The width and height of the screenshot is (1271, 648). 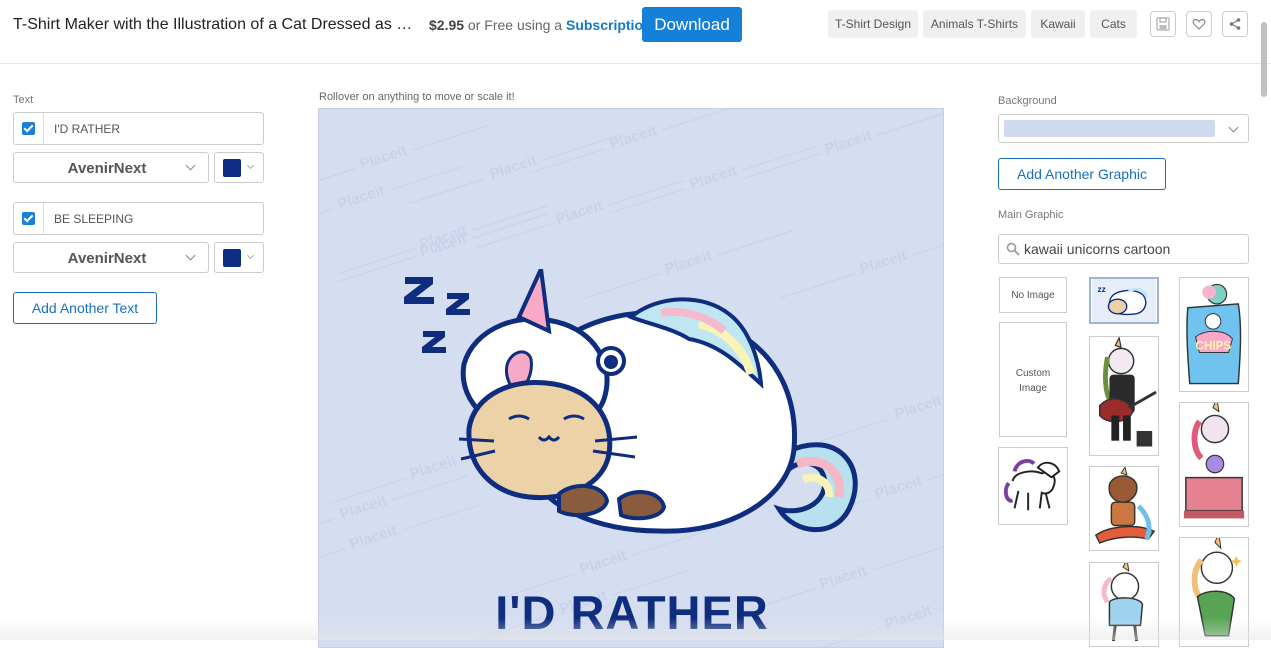 I want to click on favorite-button, so click(x=1199, y=24).